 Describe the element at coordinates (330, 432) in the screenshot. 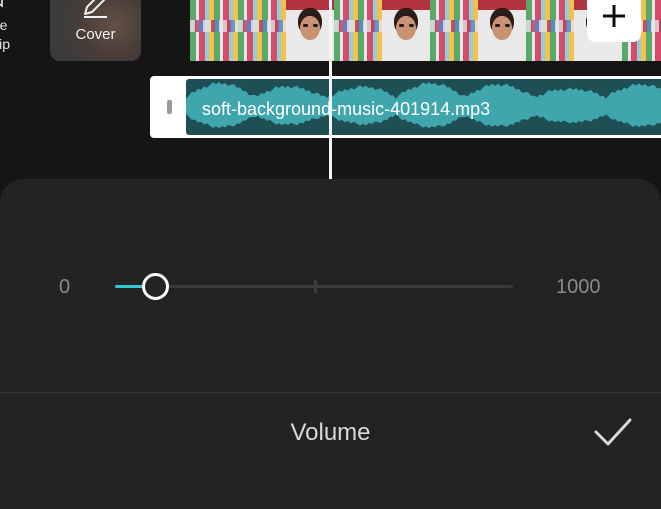

I see `panel-title: Volume` at that location.